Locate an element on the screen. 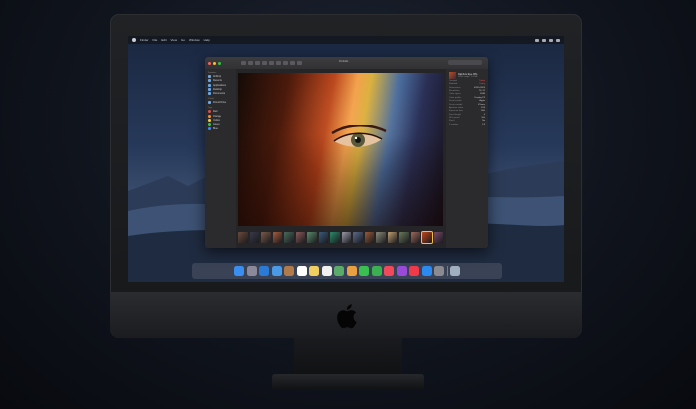  finder-icon is located at coordinates (239, 271).